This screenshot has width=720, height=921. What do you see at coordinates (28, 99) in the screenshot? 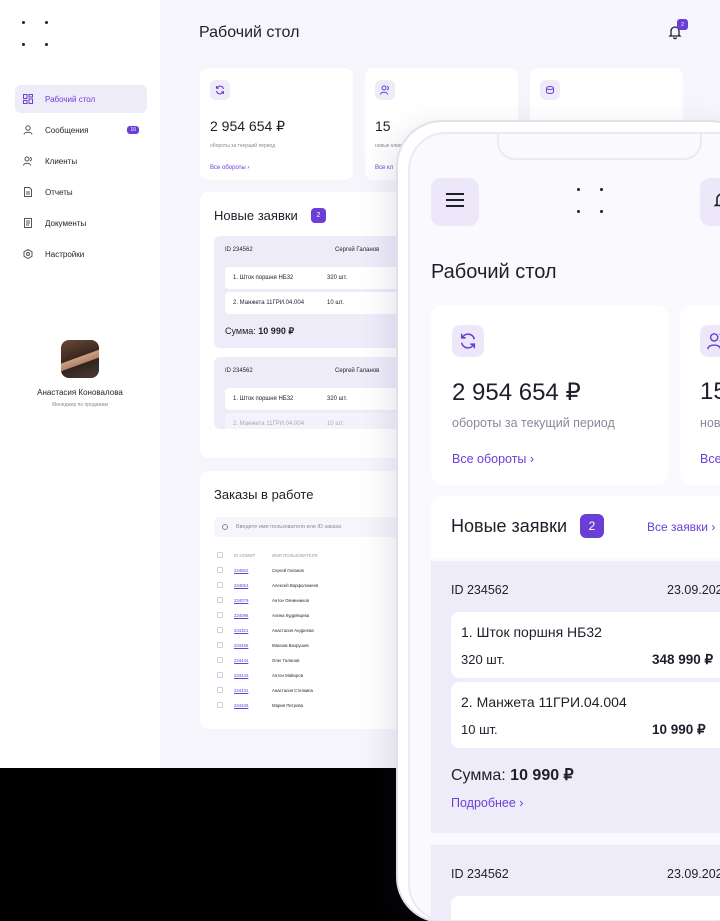
I see `dashboard-icon` at bounding box center [28, 99].